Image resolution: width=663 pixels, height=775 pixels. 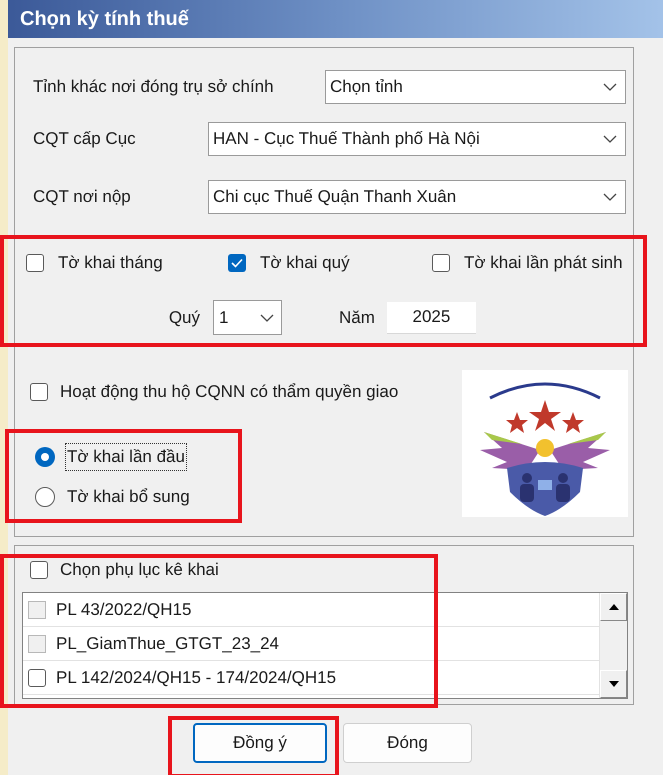 What do you see at coordinates (139, 570) in the screenshot?
I see `checkbox-label: Chọn phụ lục kê khai` at bounding box center [139, 570].